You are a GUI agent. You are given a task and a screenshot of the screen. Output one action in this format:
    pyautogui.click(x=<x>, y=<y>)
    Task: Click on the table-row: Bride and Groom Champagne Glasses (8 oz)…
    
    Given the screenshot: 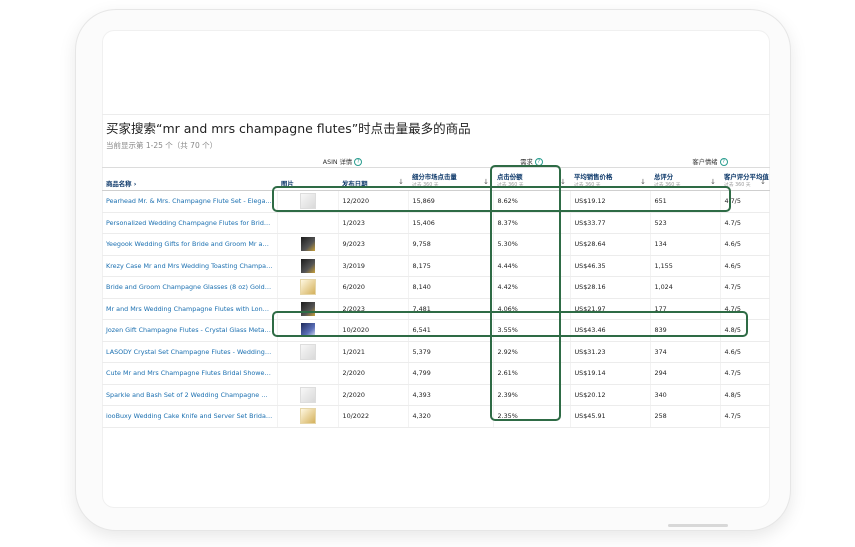 What is the action you would take?
    pyautogui.click(x=436, y=287)
    